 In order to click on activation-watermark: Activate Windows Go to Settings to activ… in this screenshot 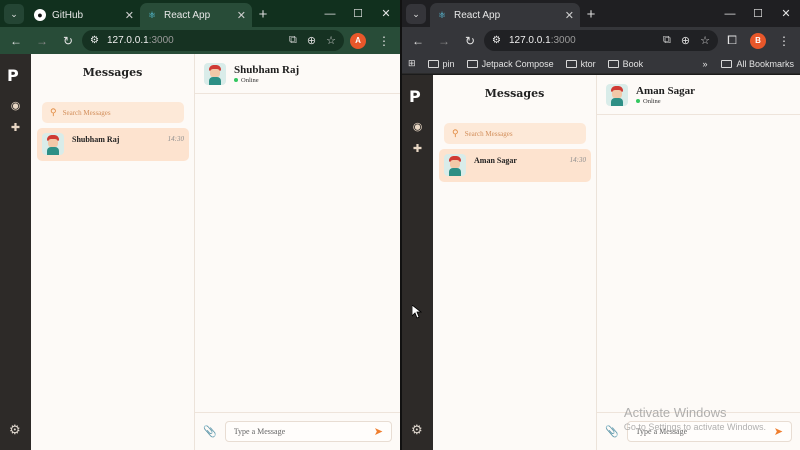, I will do `click(695, 418)`.